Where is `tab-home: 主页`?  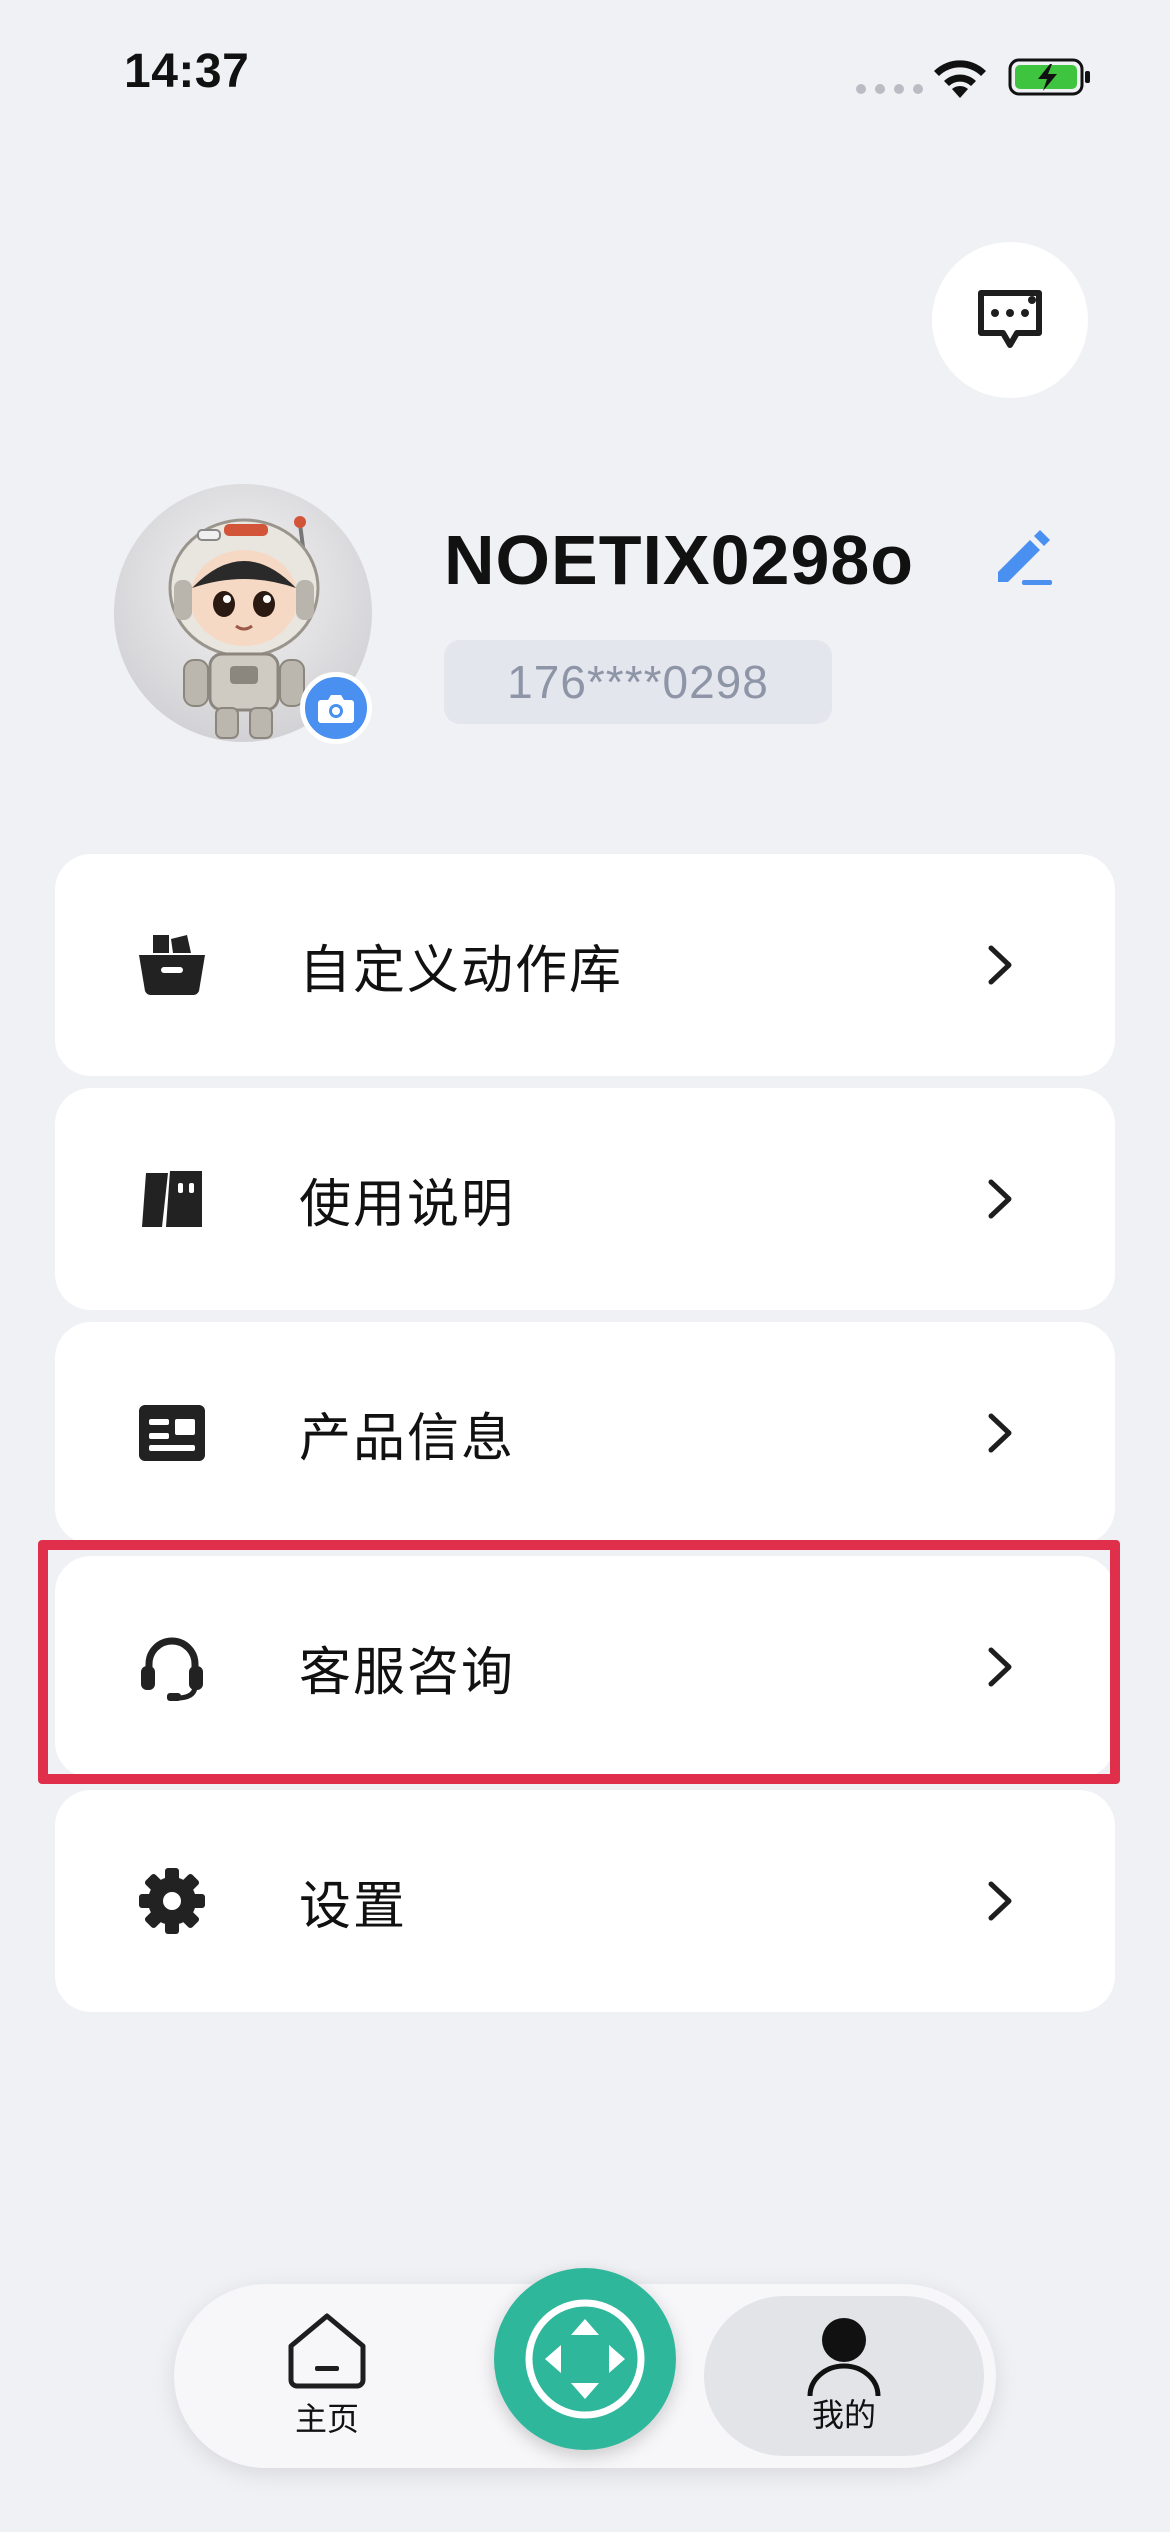
tab-home: 主页 is located at coordinates (327, 2383).